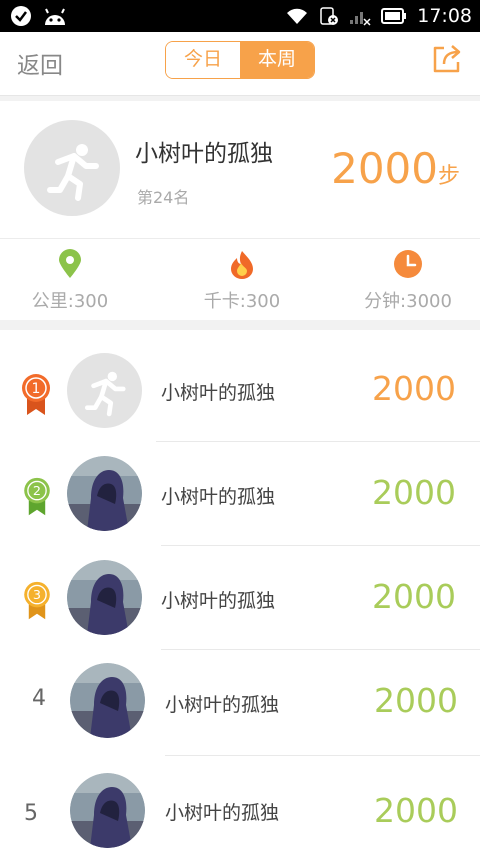 This screenshot has width=480, height=850. I want to click on stat-distance-label: 公里:300, so click(70, 301).